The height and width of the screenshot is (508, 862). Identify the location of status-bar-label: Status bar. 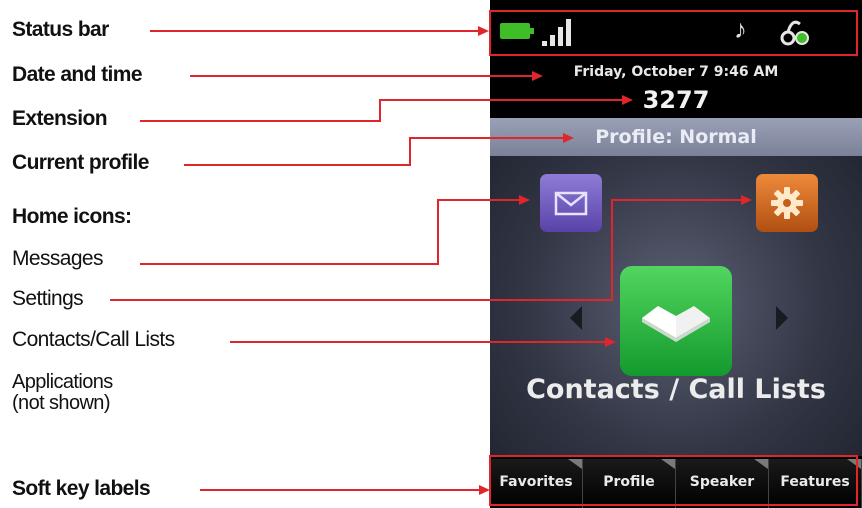
(60, 29).